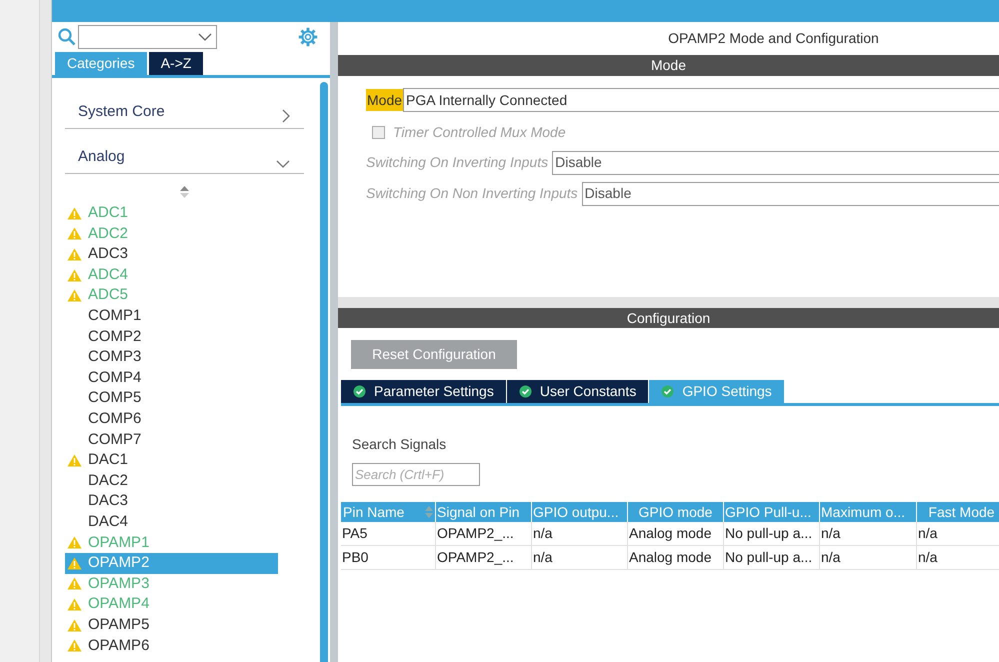 The image size is (999, 662). Describe the element at coordinates (423, 391) in the screenshot. I see `settings-tab: Parameter Settings` at that location.